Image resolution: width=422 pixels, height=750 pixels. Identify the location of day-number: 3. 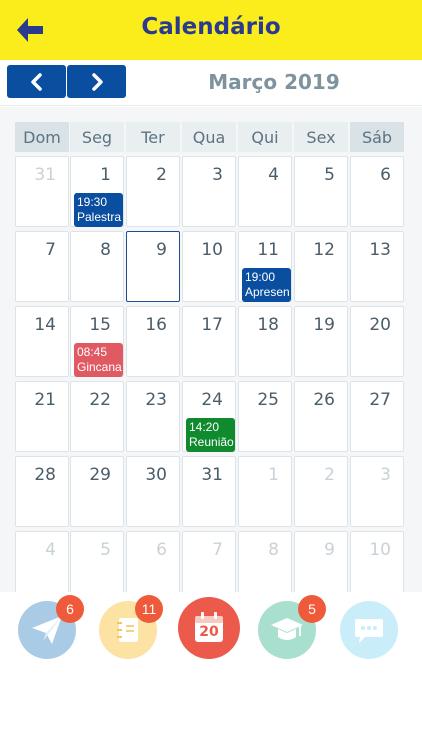
(217, 175).